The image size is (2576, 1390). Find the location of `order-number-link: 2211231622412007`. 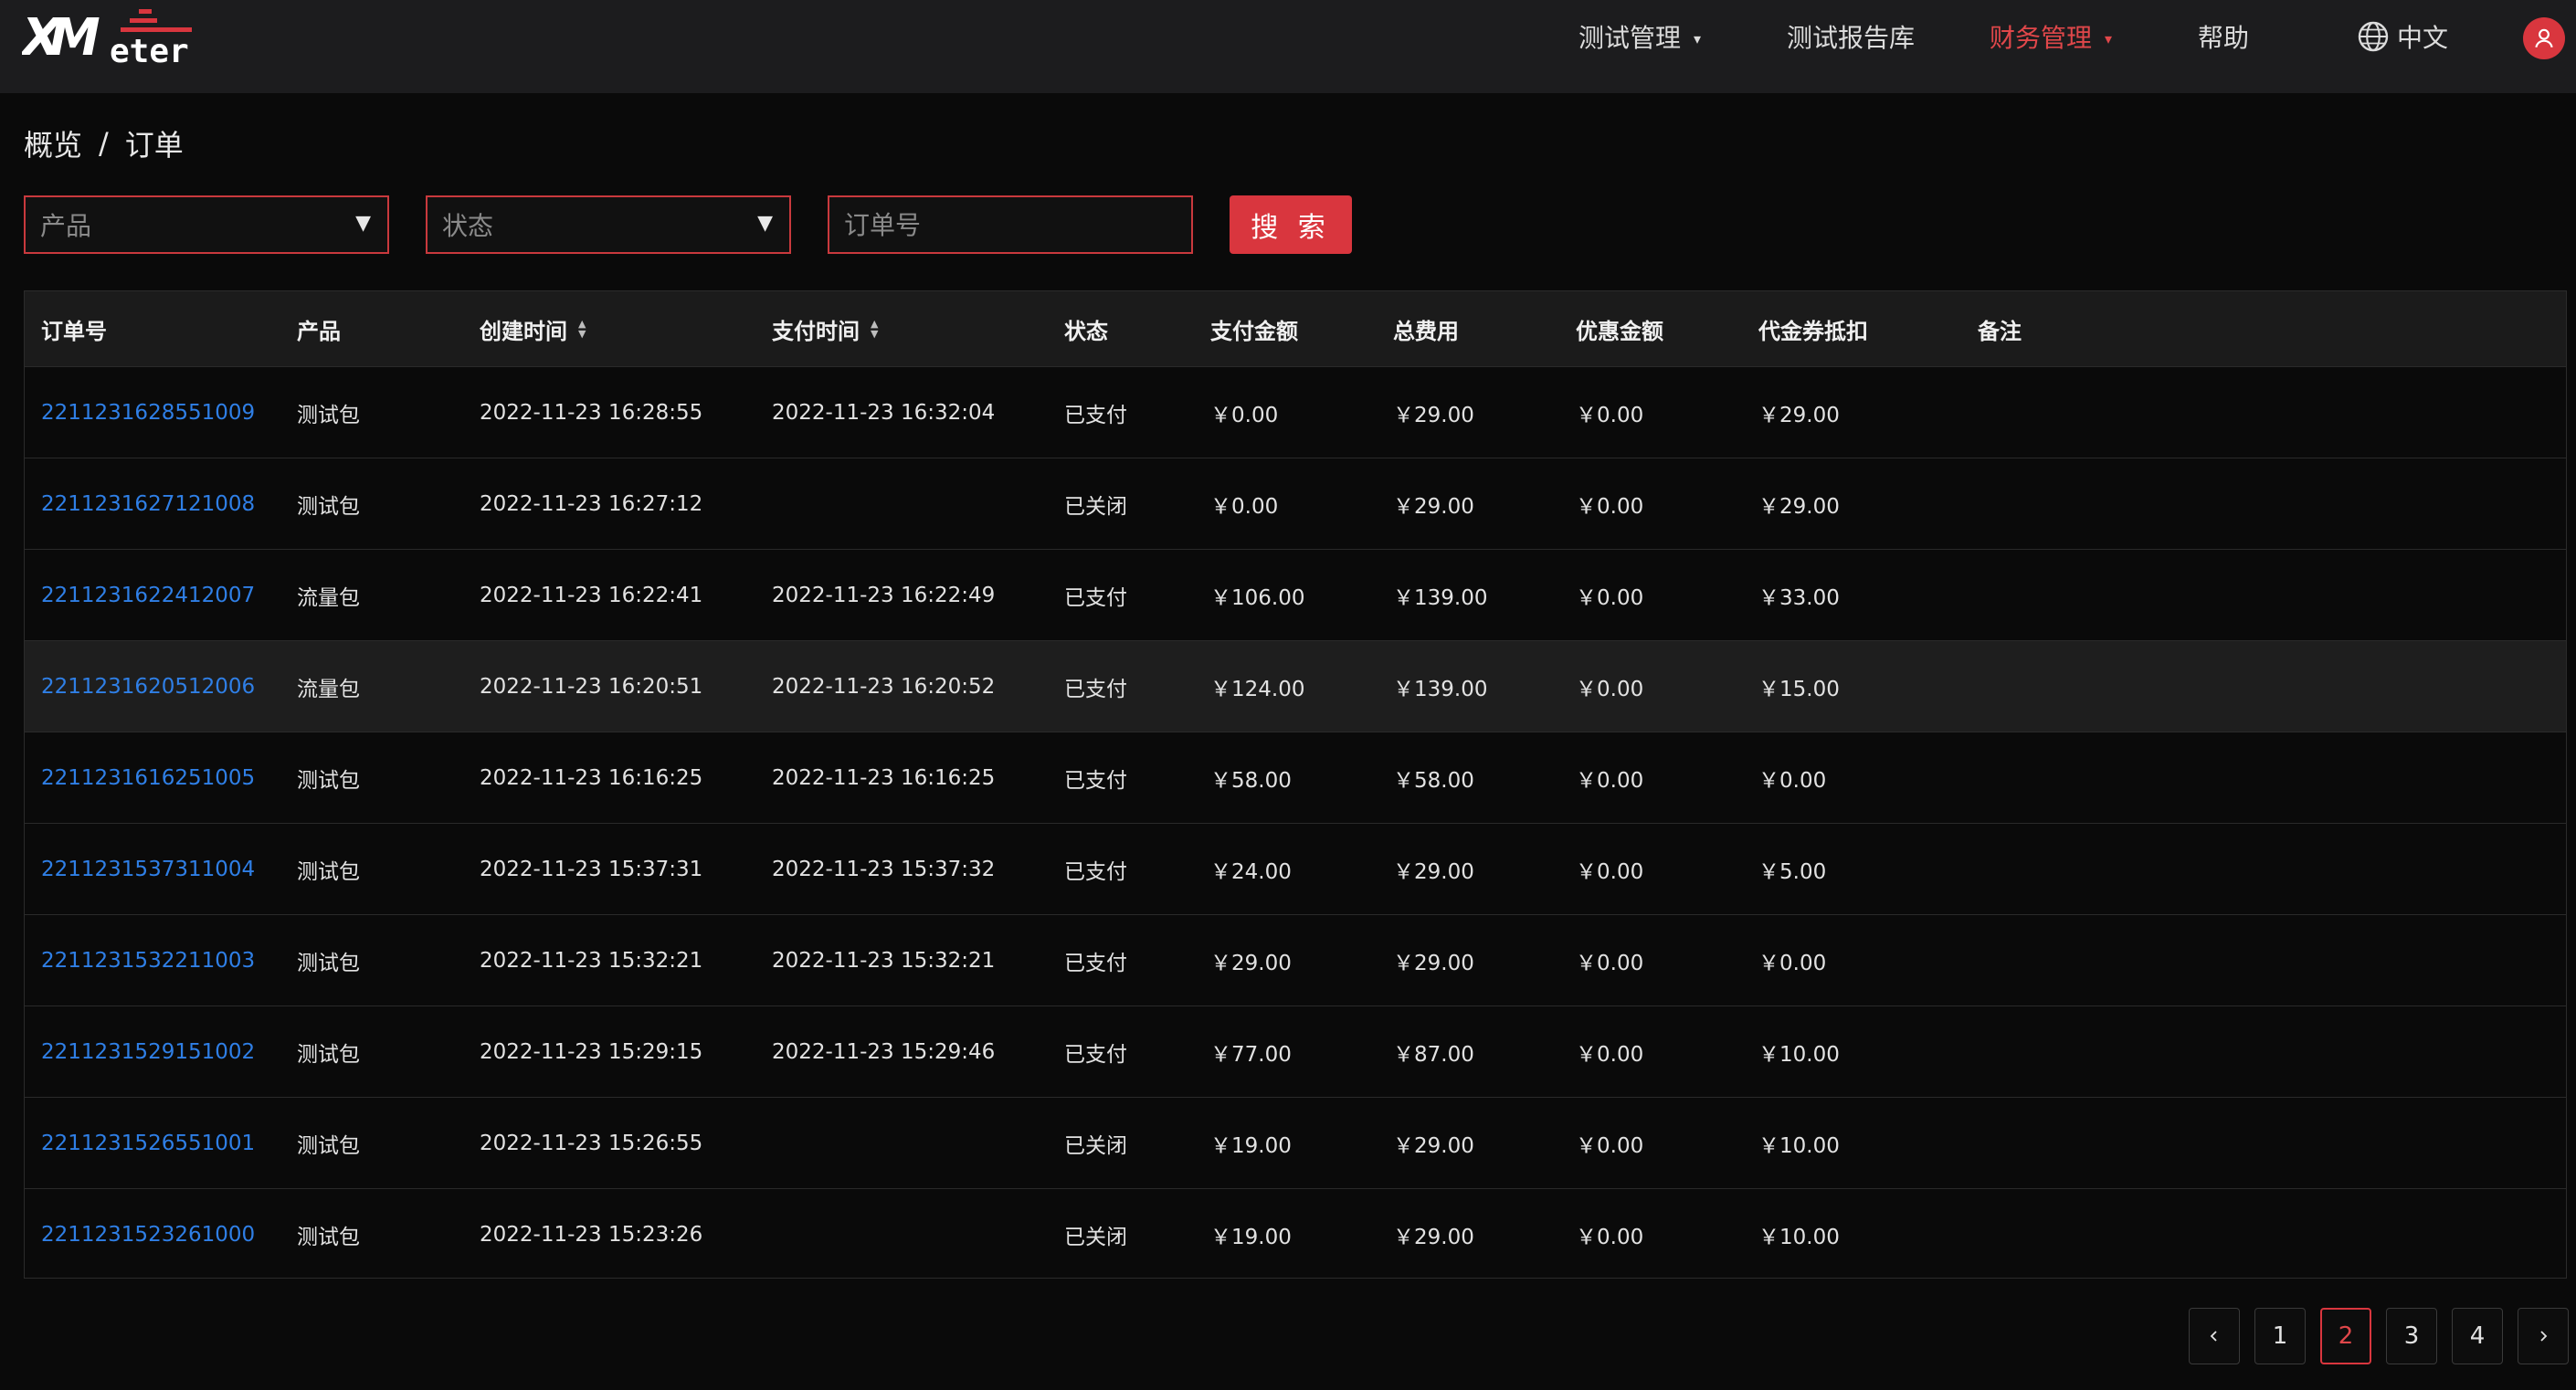

order-number-link: 2211231622412007 is located at coordinates (148, 595).